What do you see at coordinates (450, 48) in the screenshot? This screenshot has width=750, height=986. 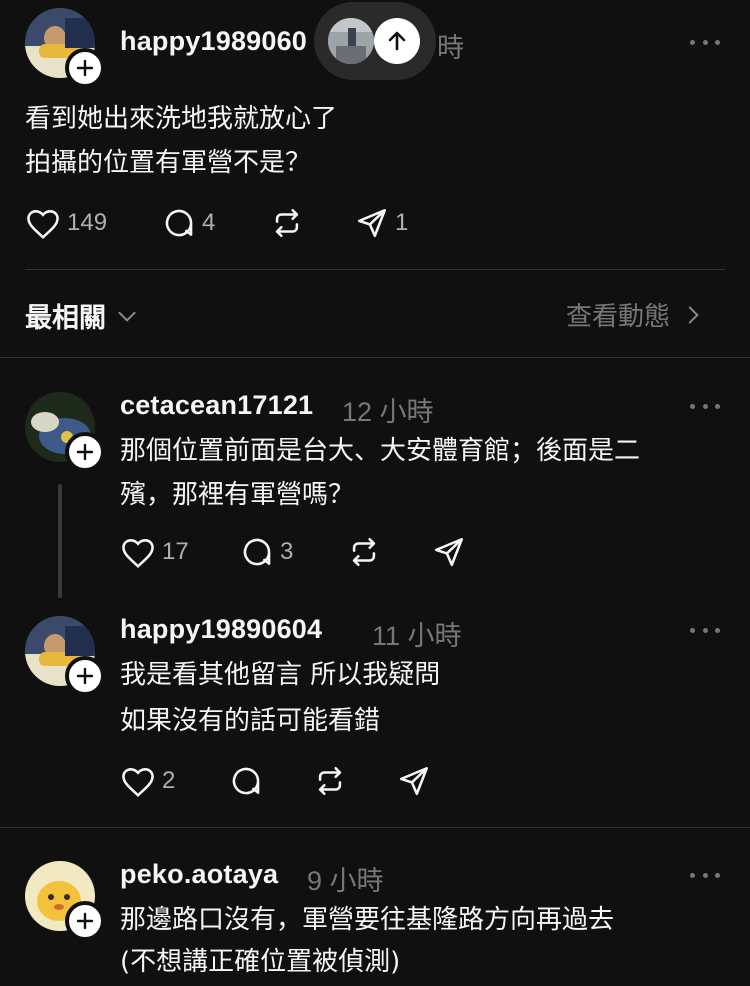 I see `post-time: 時` at bounding box center [450, 48].